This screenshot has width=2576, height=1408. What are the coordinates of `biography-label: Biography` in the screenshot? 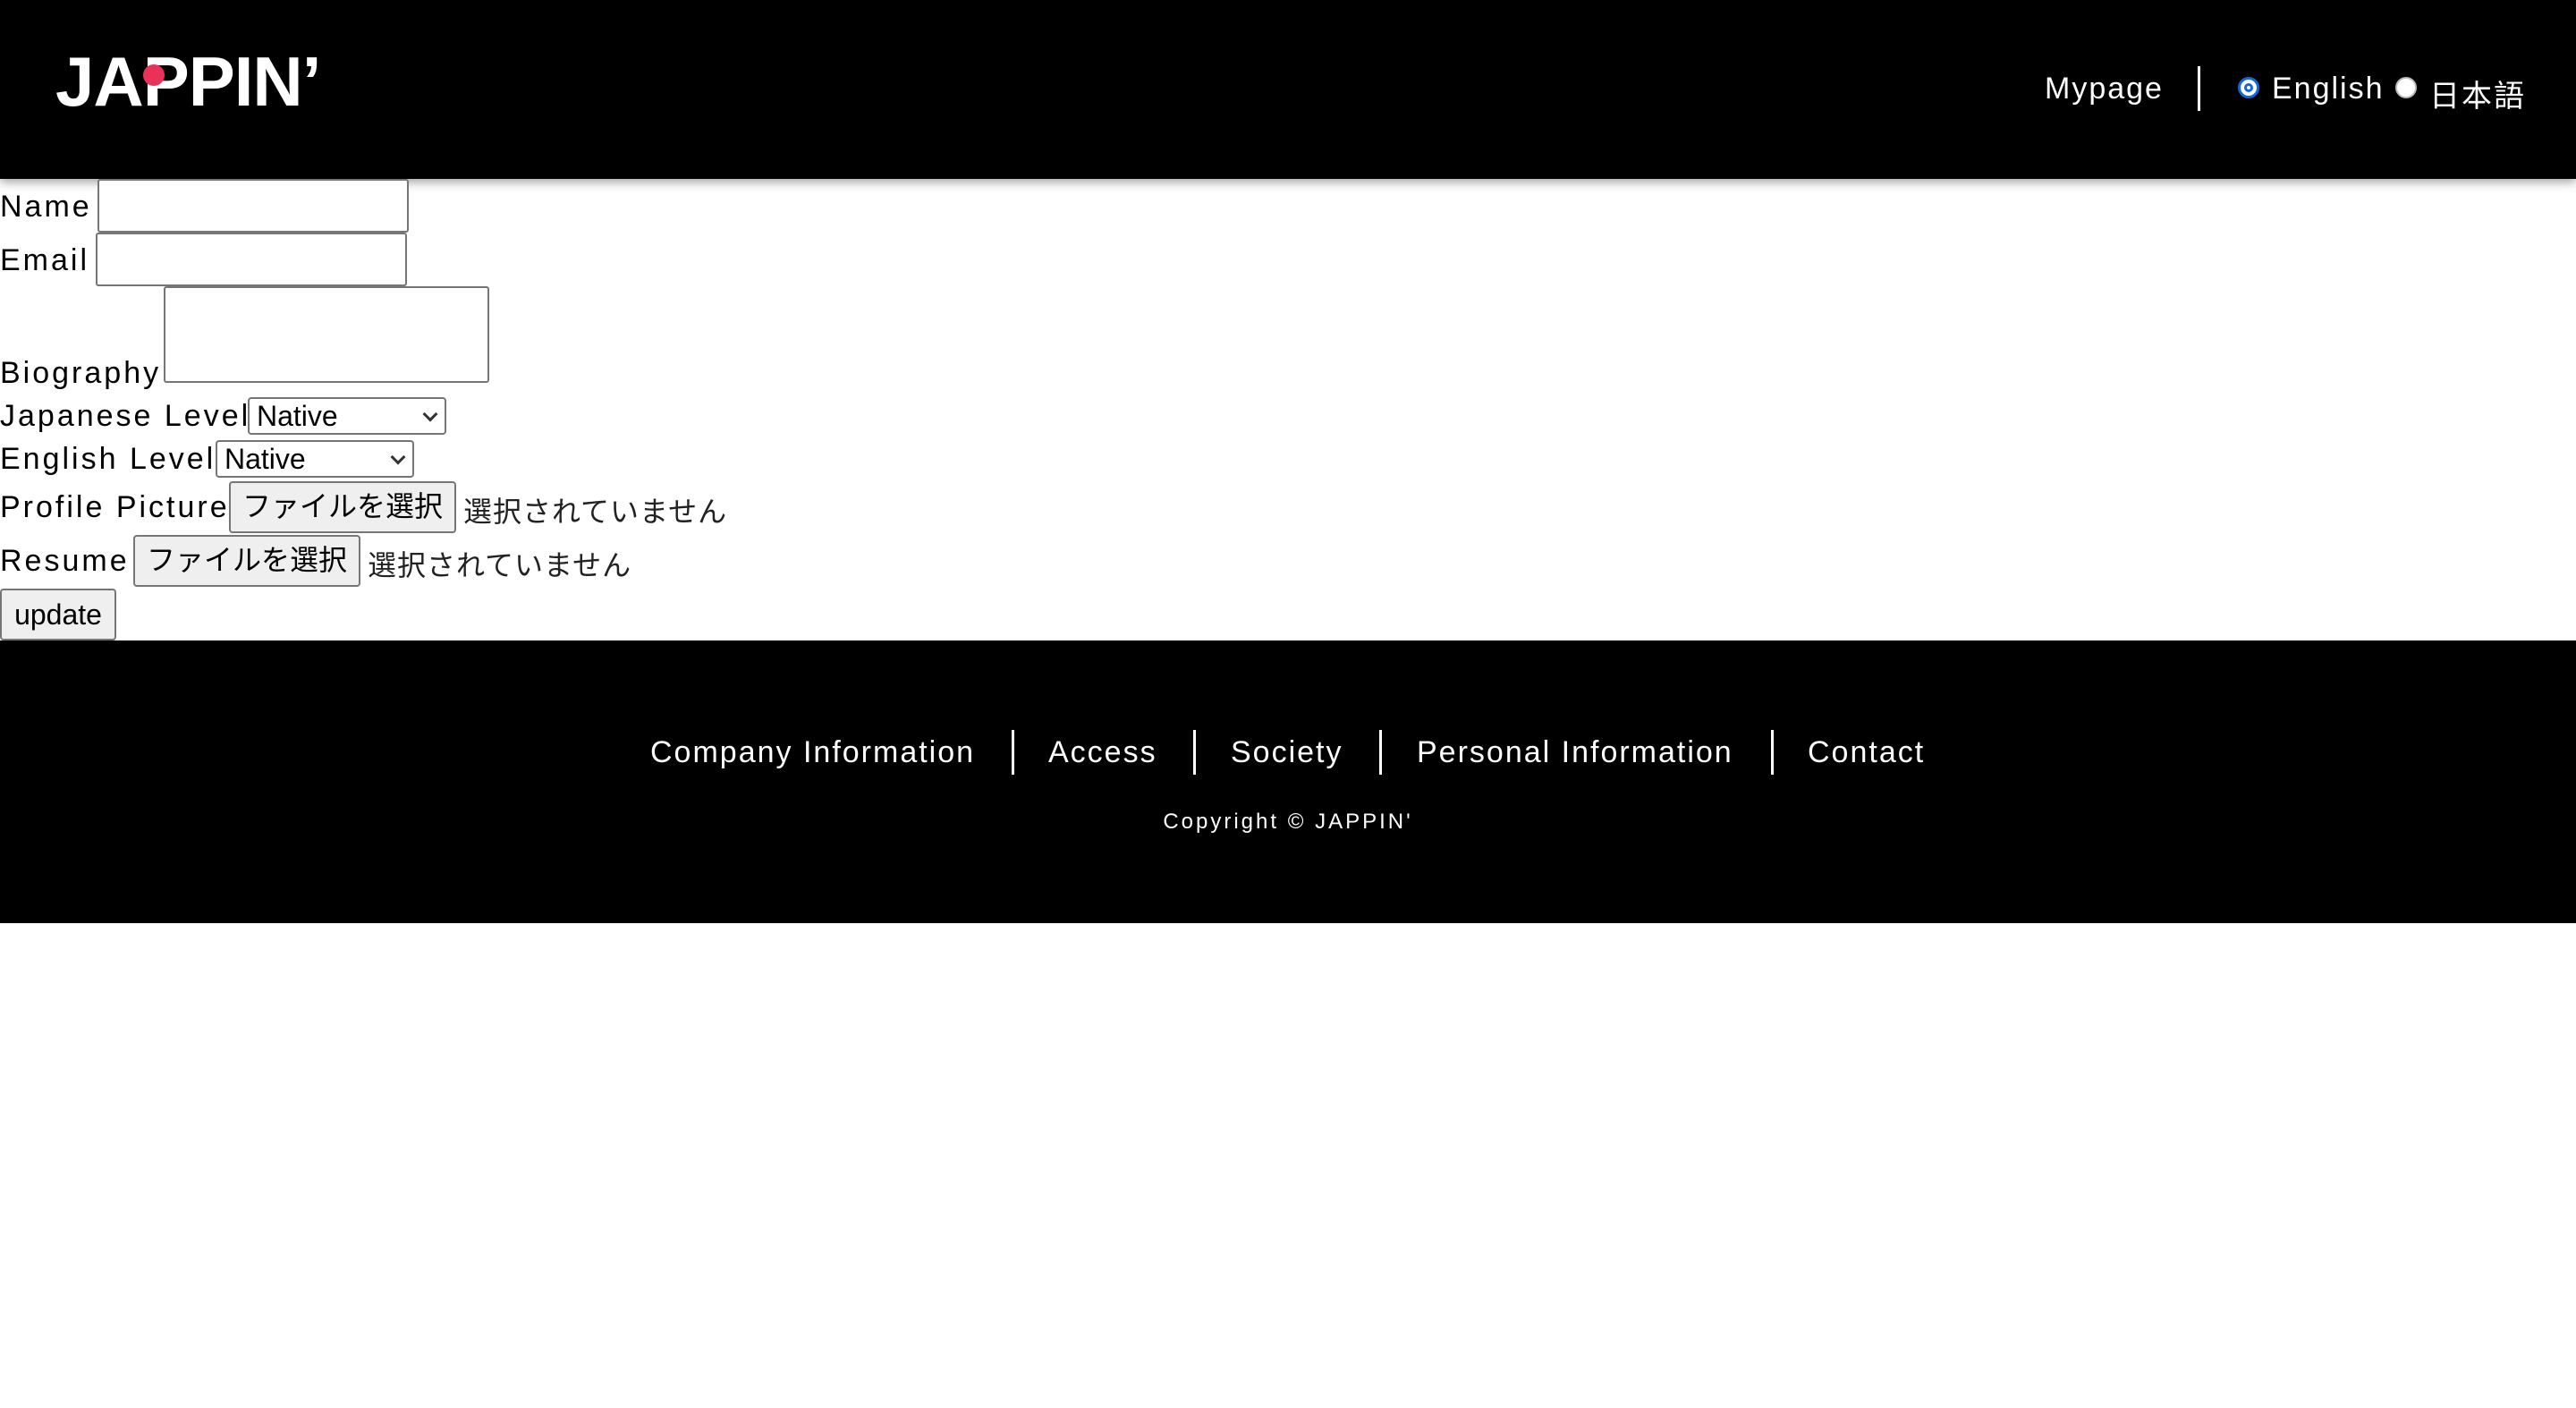 It's located at (81, 373).